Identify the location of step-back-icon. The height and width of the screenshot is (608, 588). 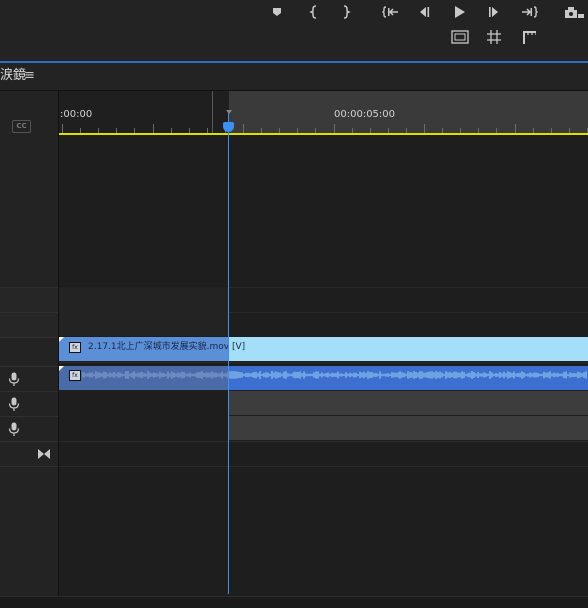
(424, 12).